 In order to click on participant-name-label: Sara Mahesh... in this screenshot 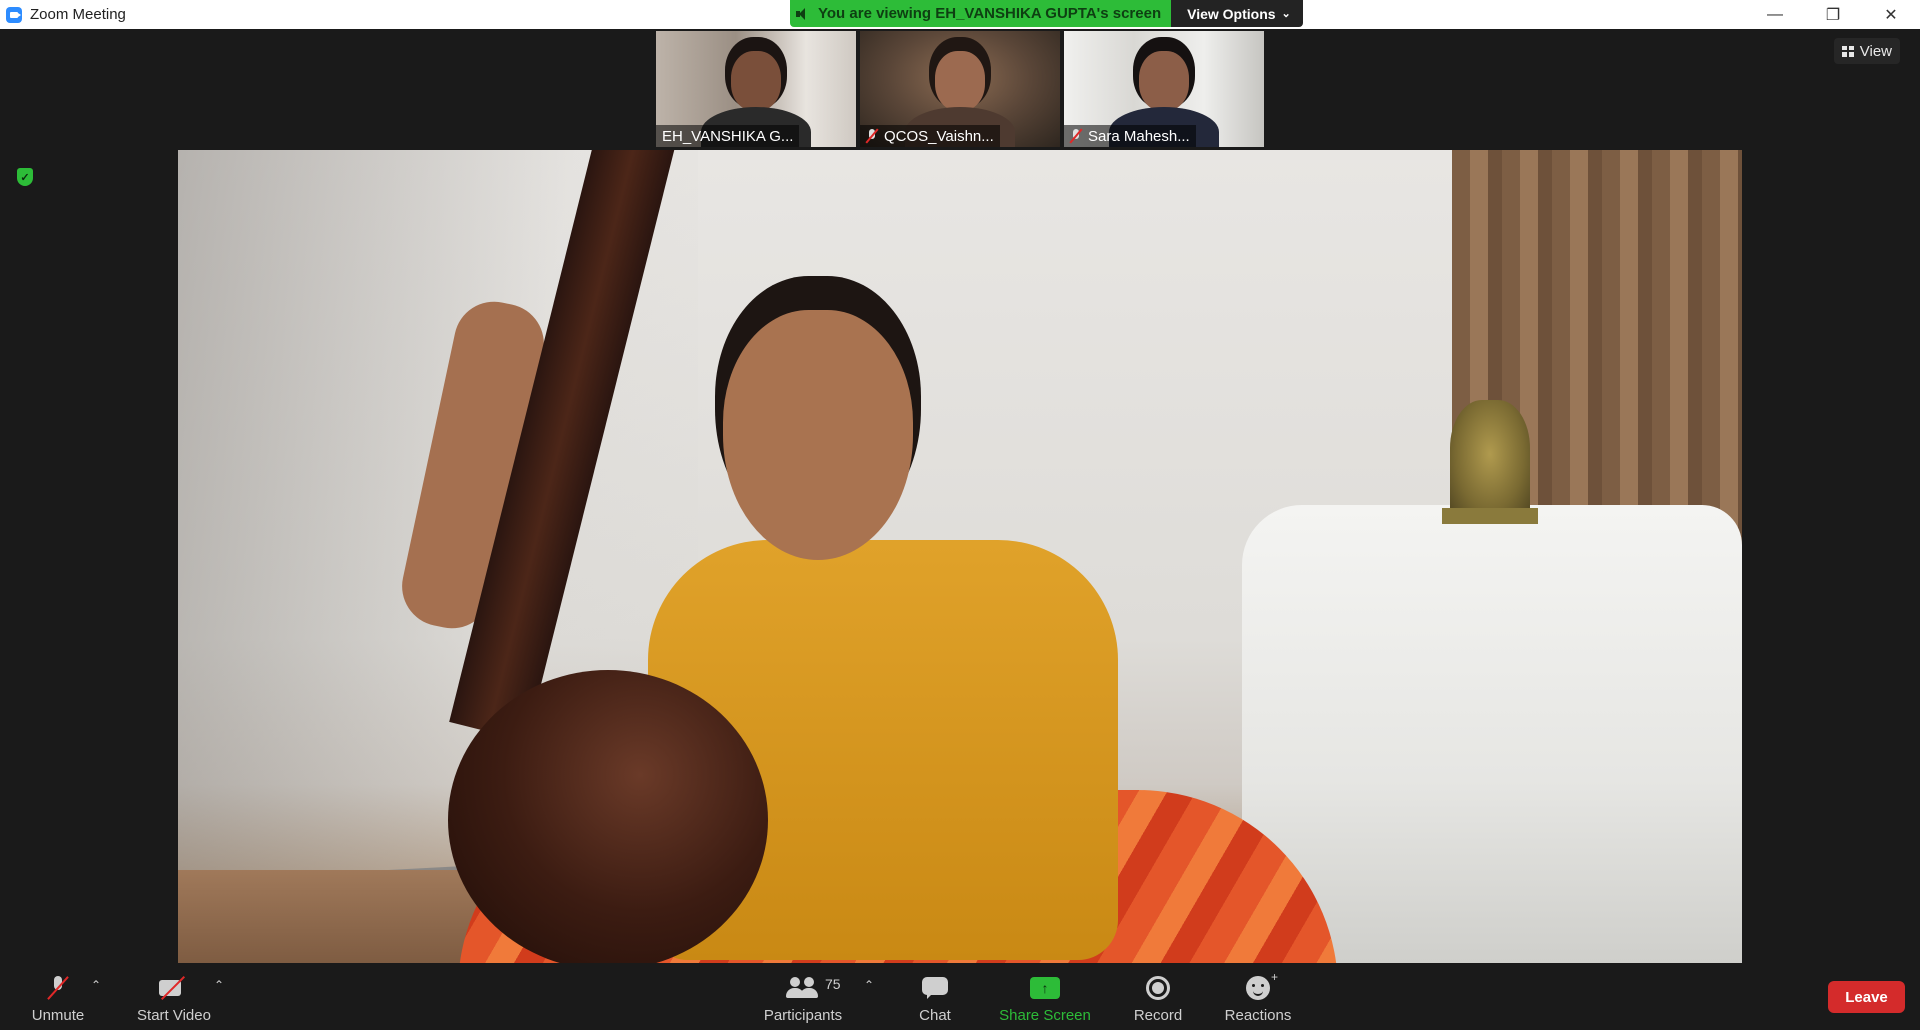, I will do `click(1130, 136)`.